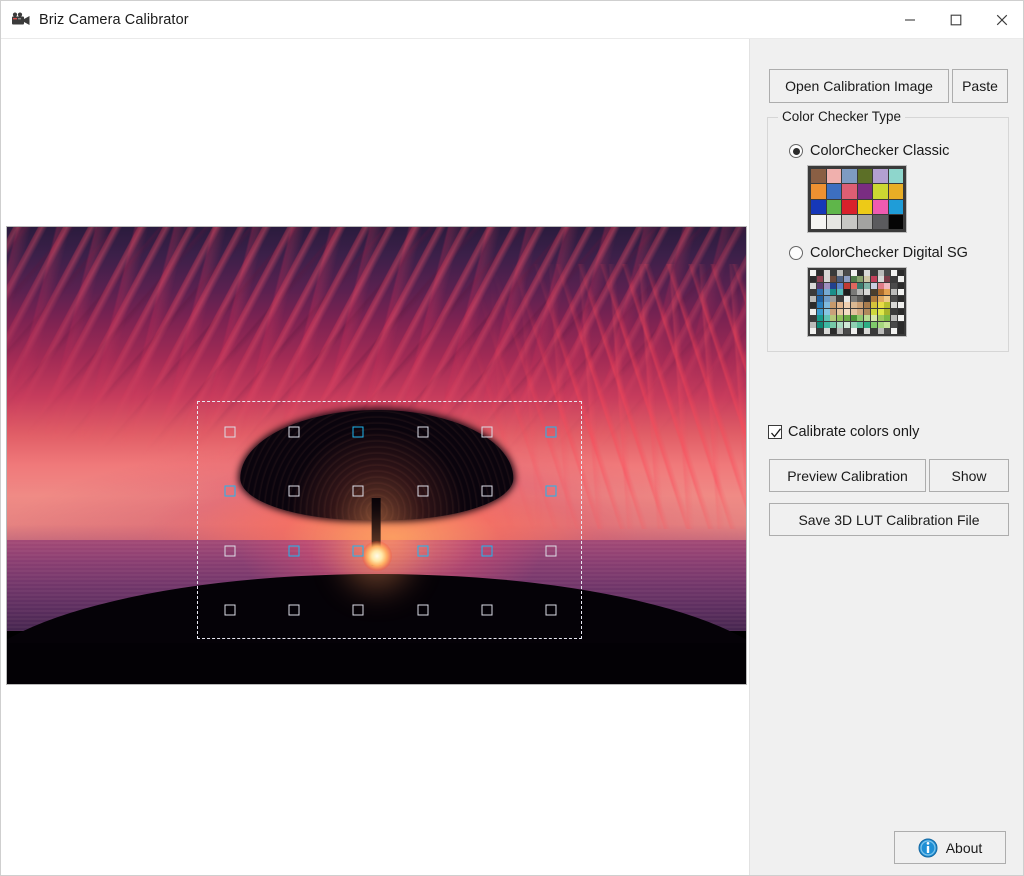 The height and width of the screenshot is (876, 1024). What do you see at coordinates (796, 253) in the screenshot?
I see `radio-sg-indicator` at bounding box center [796, 253].